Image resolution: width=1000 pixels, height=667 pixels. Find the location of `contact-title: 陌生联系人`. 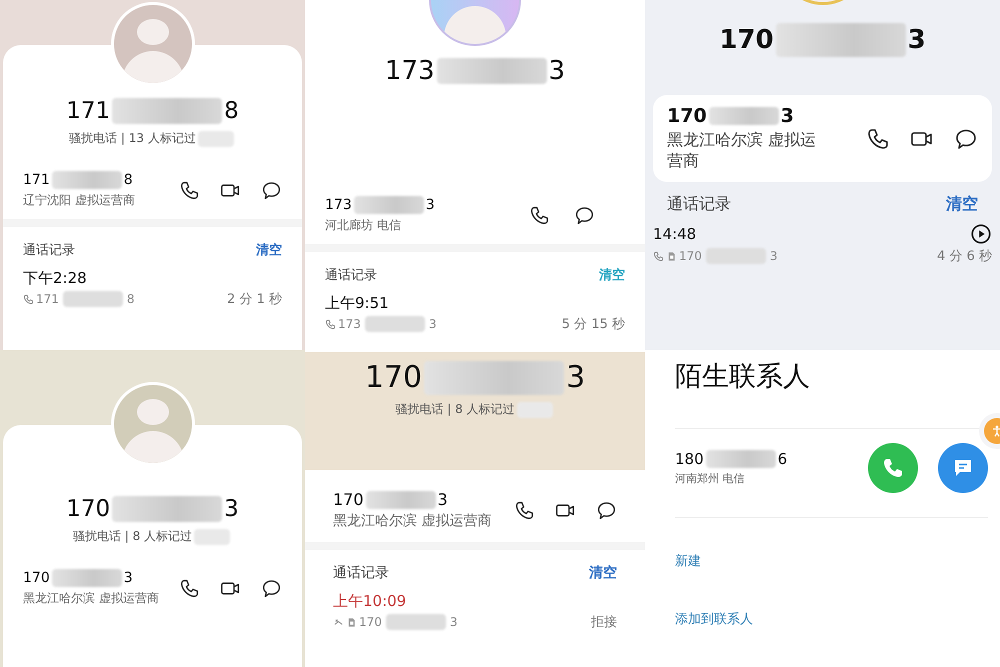

contact-title: 陌生联系人 is located at coordinates (743, 377).